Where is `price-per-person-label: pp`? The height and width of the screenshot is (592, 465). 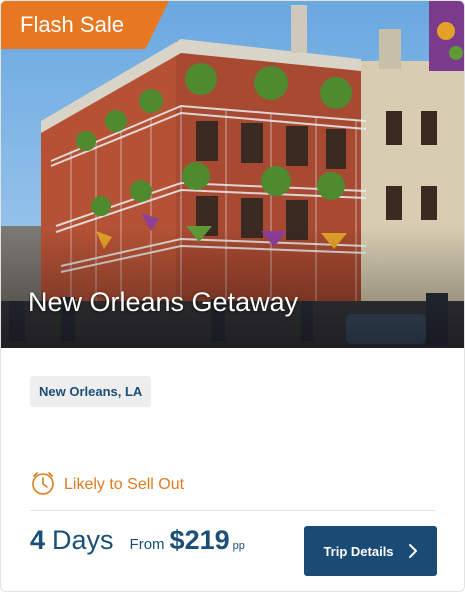
price-per-person-label: pp is located at coordinates (238, 546).